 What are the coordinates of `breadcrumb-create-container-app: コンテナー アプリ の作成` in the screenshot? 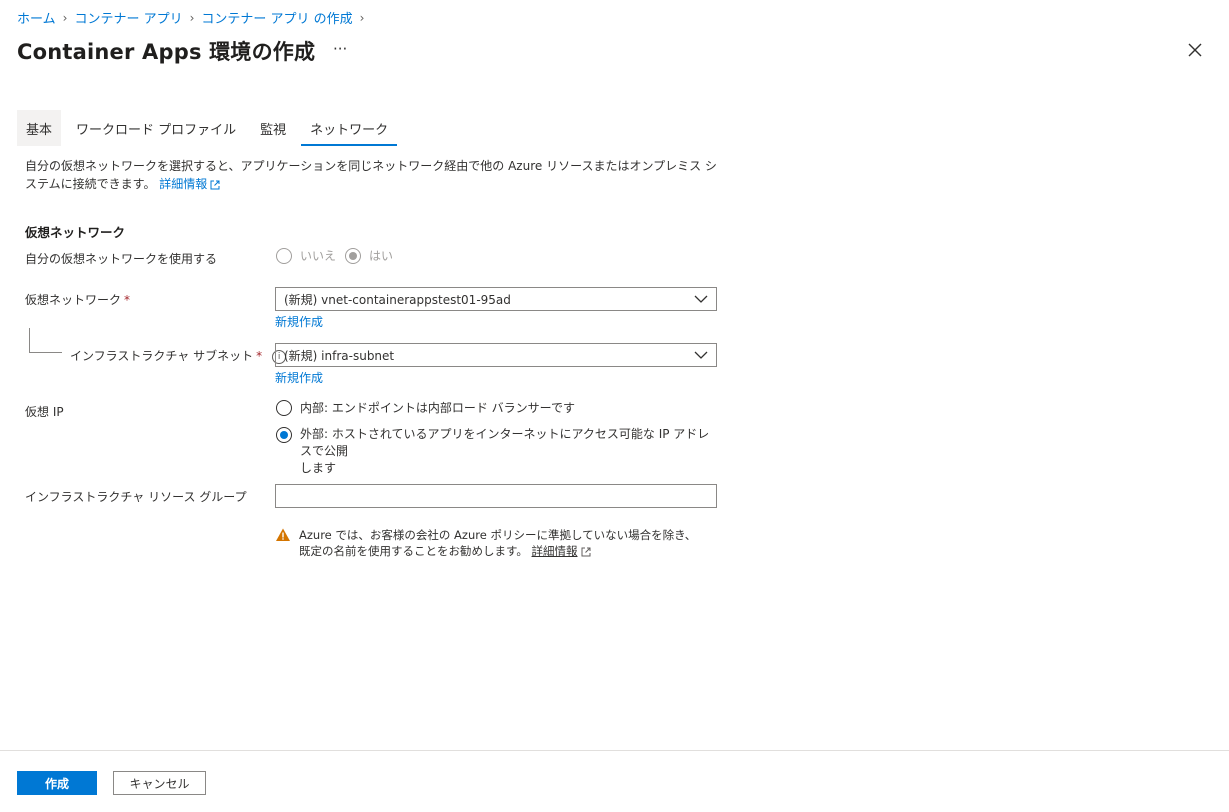 It's located at (276, 17).